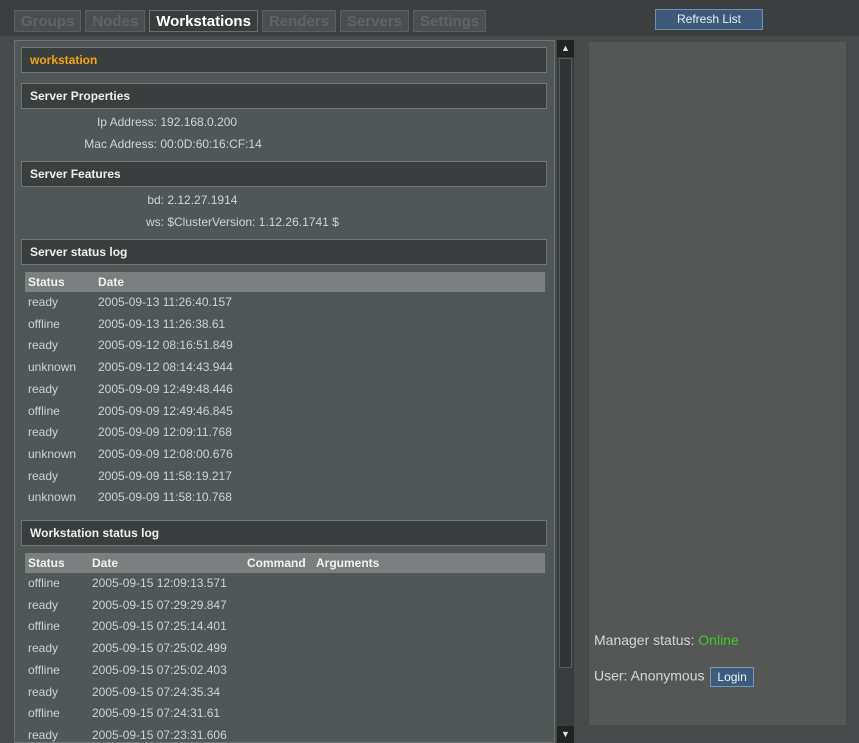  Describe the element at coordinates (165, 432) in the screenshot. I see `date-cell: 2005-09-09 12:09:11.768` at that location.